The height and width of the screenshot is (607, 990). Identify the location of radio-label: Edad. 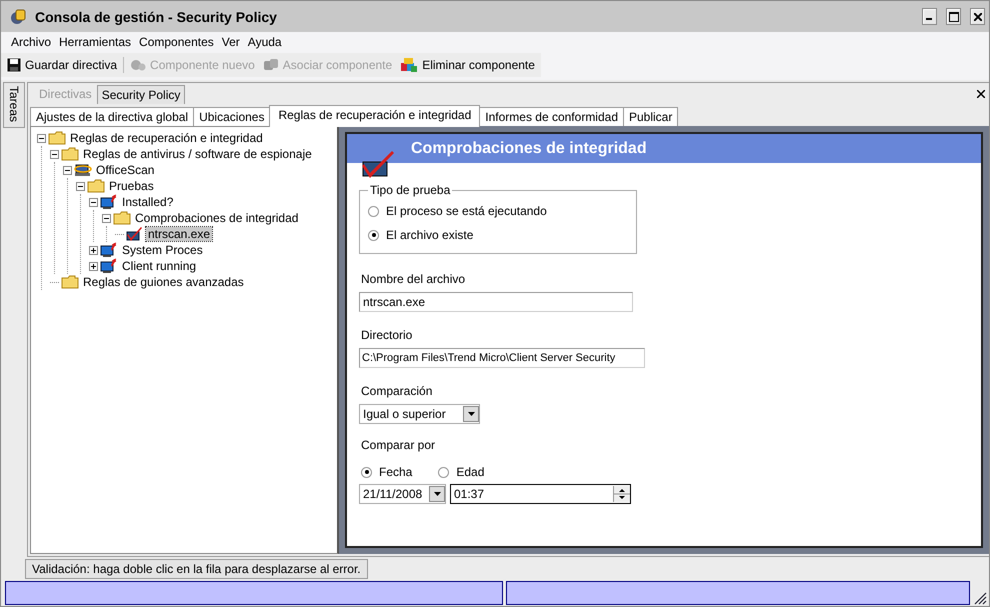
(470, 472).